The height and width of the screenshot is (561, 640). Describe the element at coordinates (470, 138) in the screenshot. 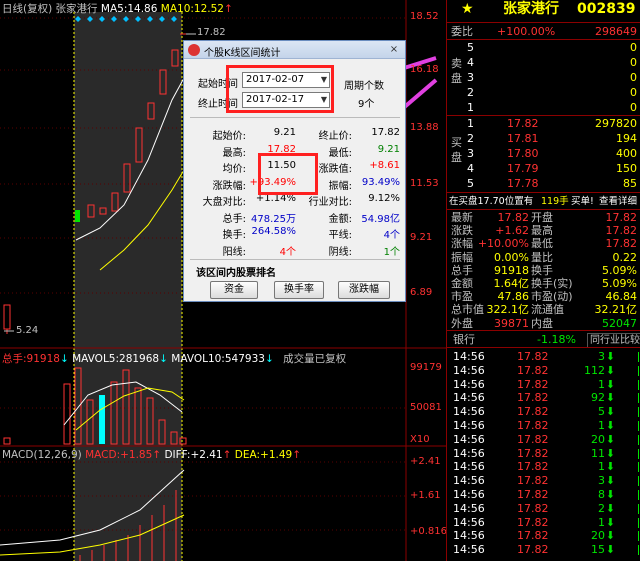

I see `level-number: 2` at that location.